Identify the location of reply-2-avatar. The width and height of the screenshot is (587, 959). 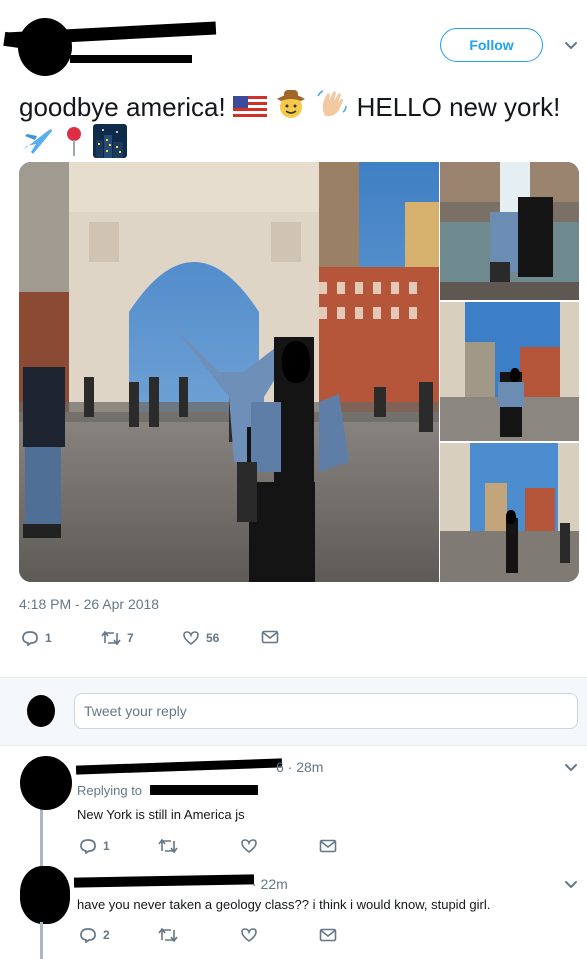
(45, 895).